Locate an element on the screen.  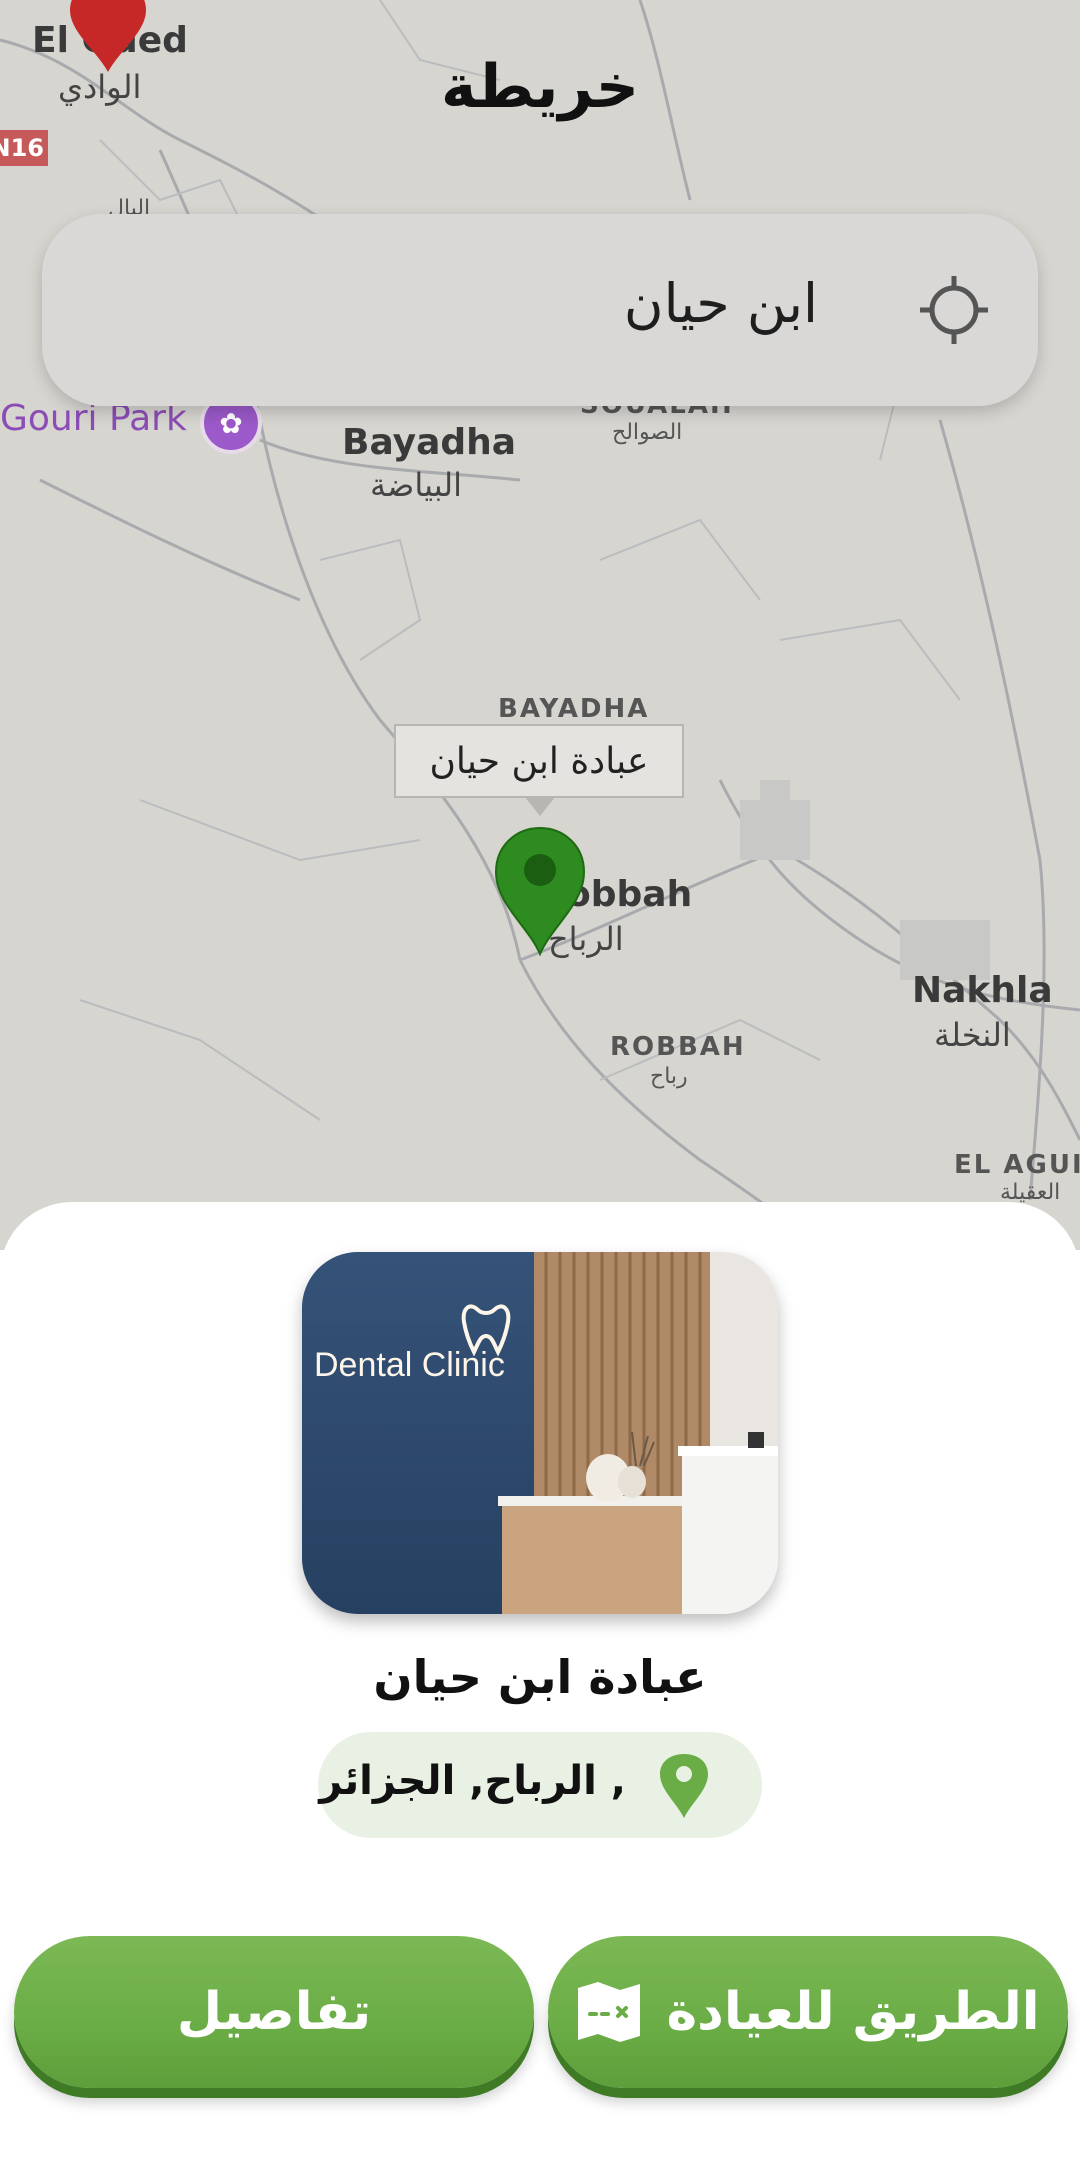
marker-callout: عبادة ابن حيان is located at coordinates (539, 761).